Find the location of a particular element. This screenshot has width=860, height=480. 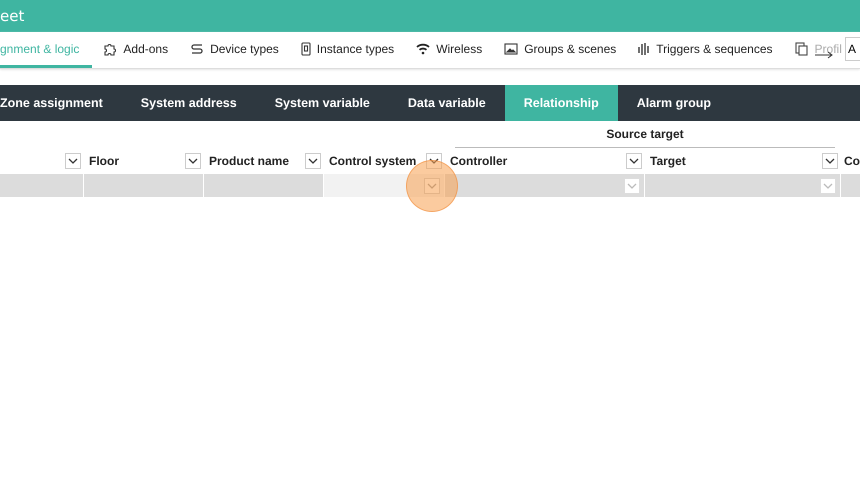

nav-tab: Instance types is located at coordinates (348, 50).